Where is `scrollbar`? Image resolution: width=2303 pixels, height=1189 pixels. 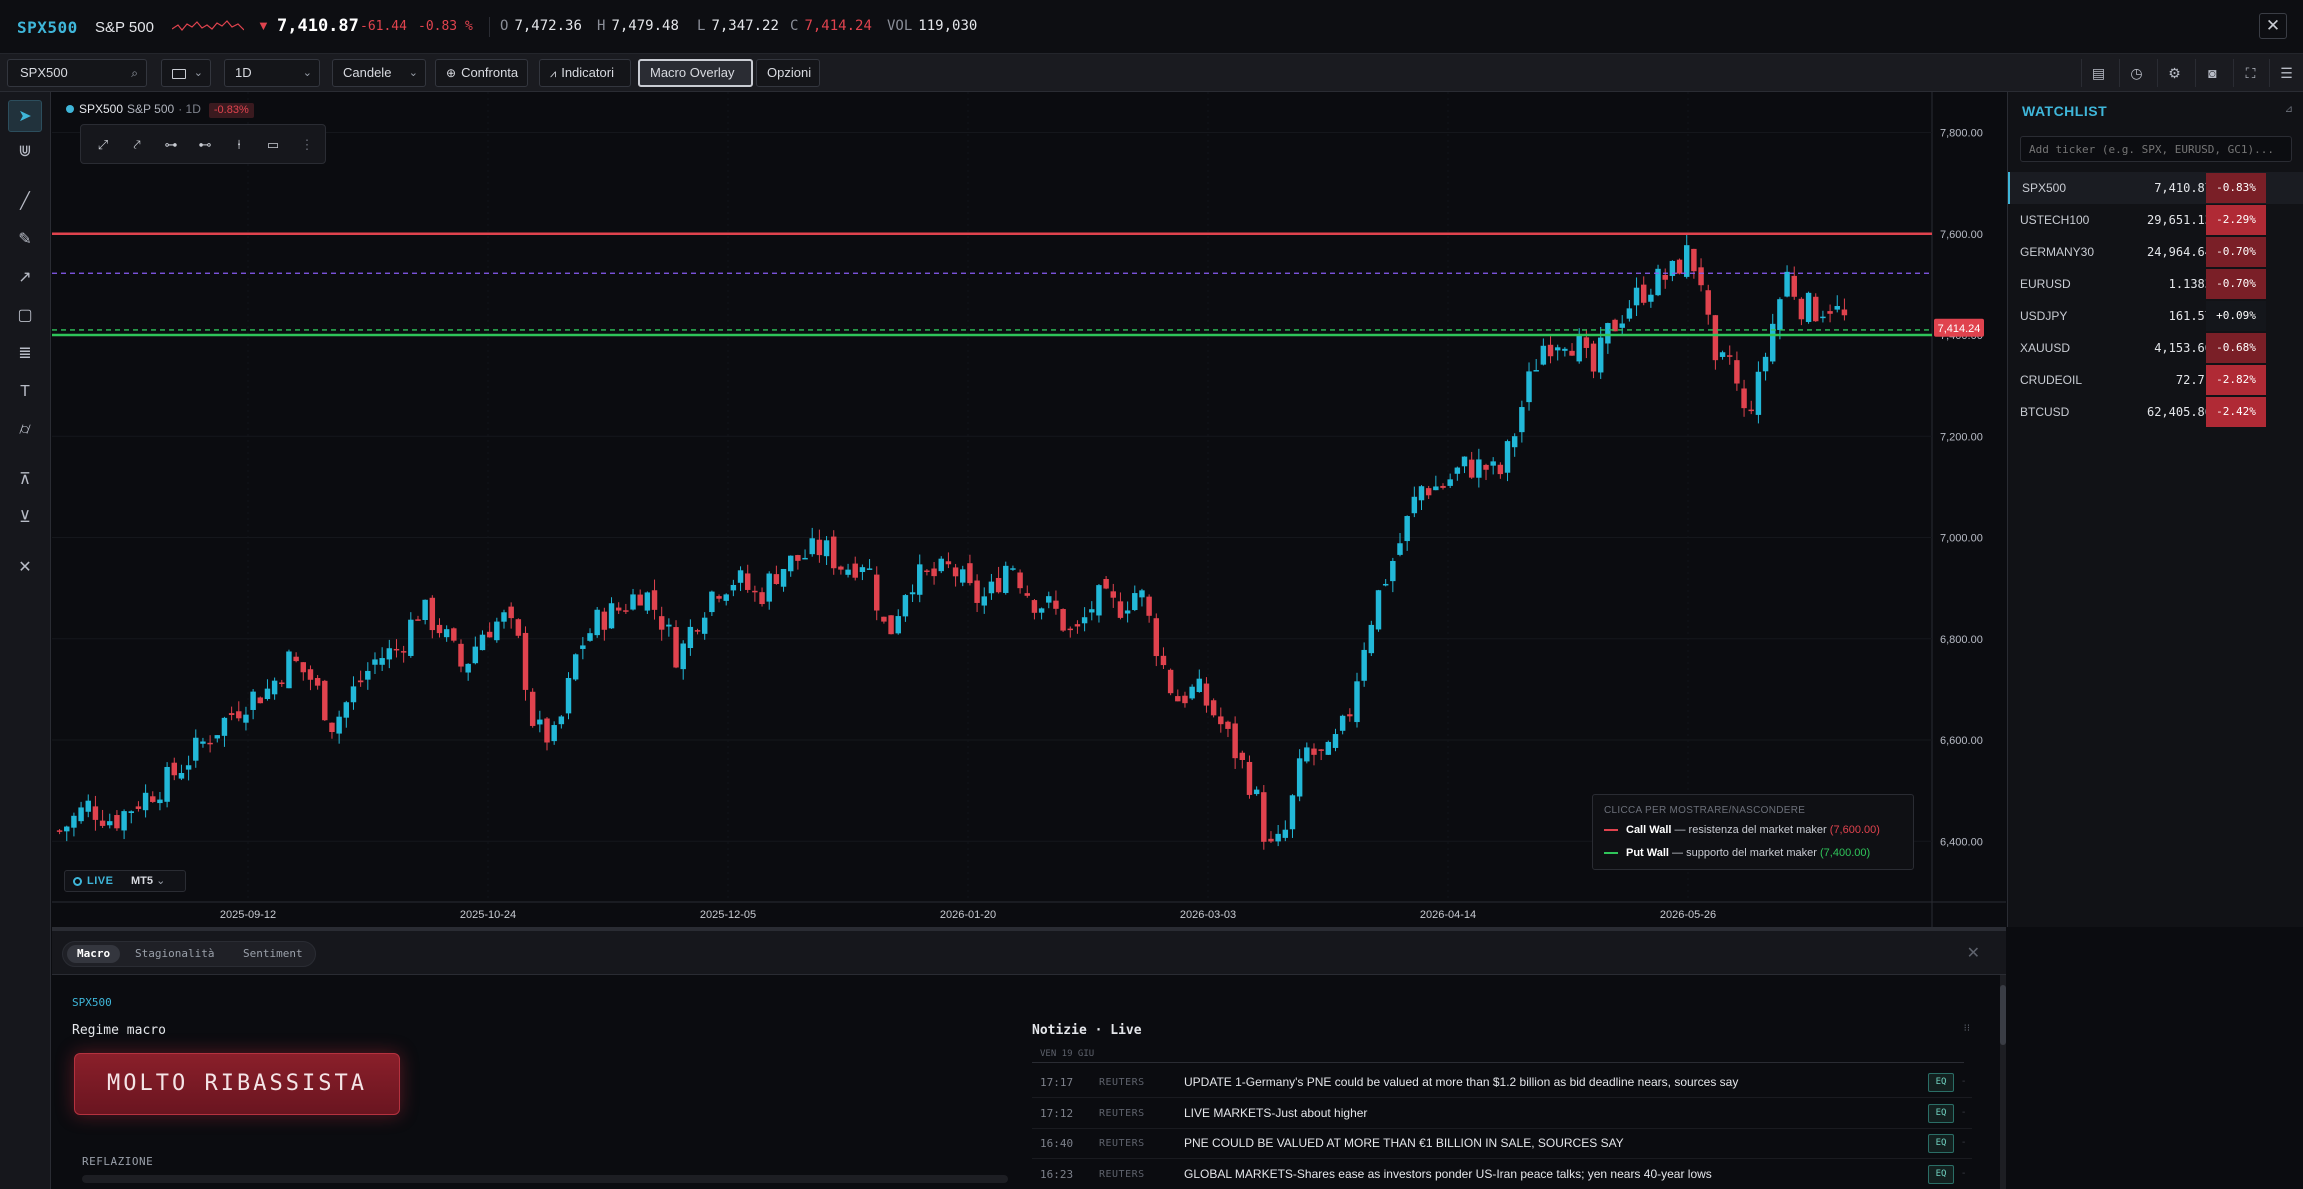
scrollbar is located at coordinates (2003, 1082).